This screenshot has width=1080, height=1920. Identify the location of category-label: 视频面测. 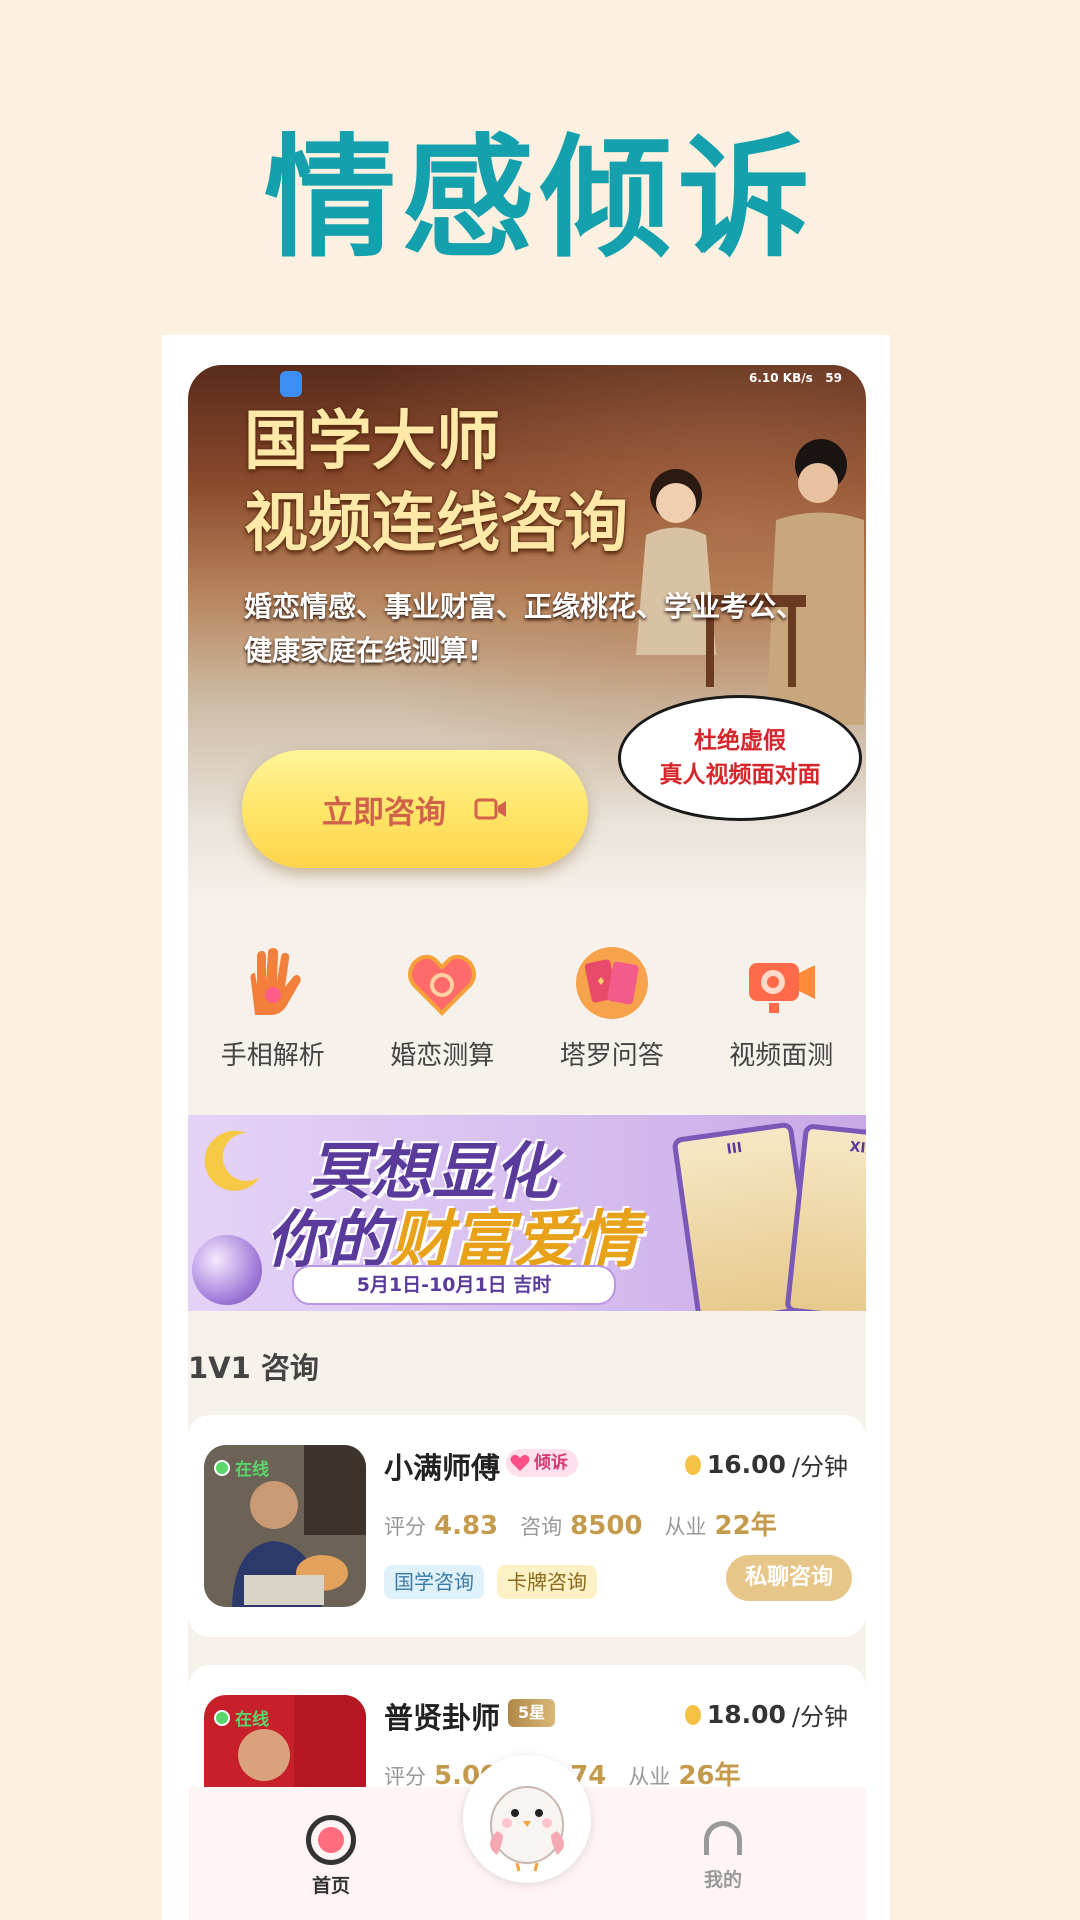
(781, 1056).